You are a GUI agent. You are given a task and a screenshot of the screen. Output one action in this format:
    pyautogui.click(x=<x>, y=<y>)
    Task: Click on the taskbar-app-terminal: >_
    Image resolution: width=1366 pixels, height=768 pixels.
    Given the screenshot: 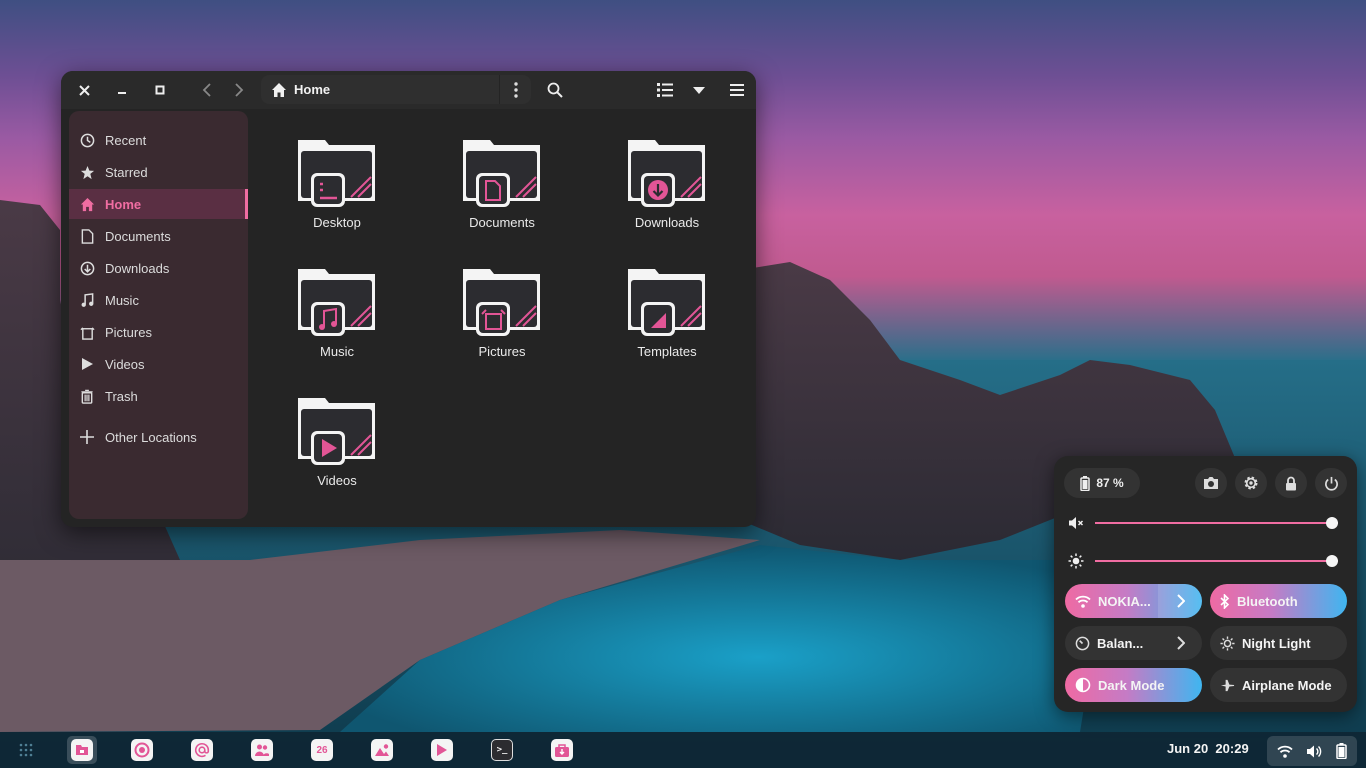 What is the action you would take?
    pyautogui.click(x=502, y=750)
    